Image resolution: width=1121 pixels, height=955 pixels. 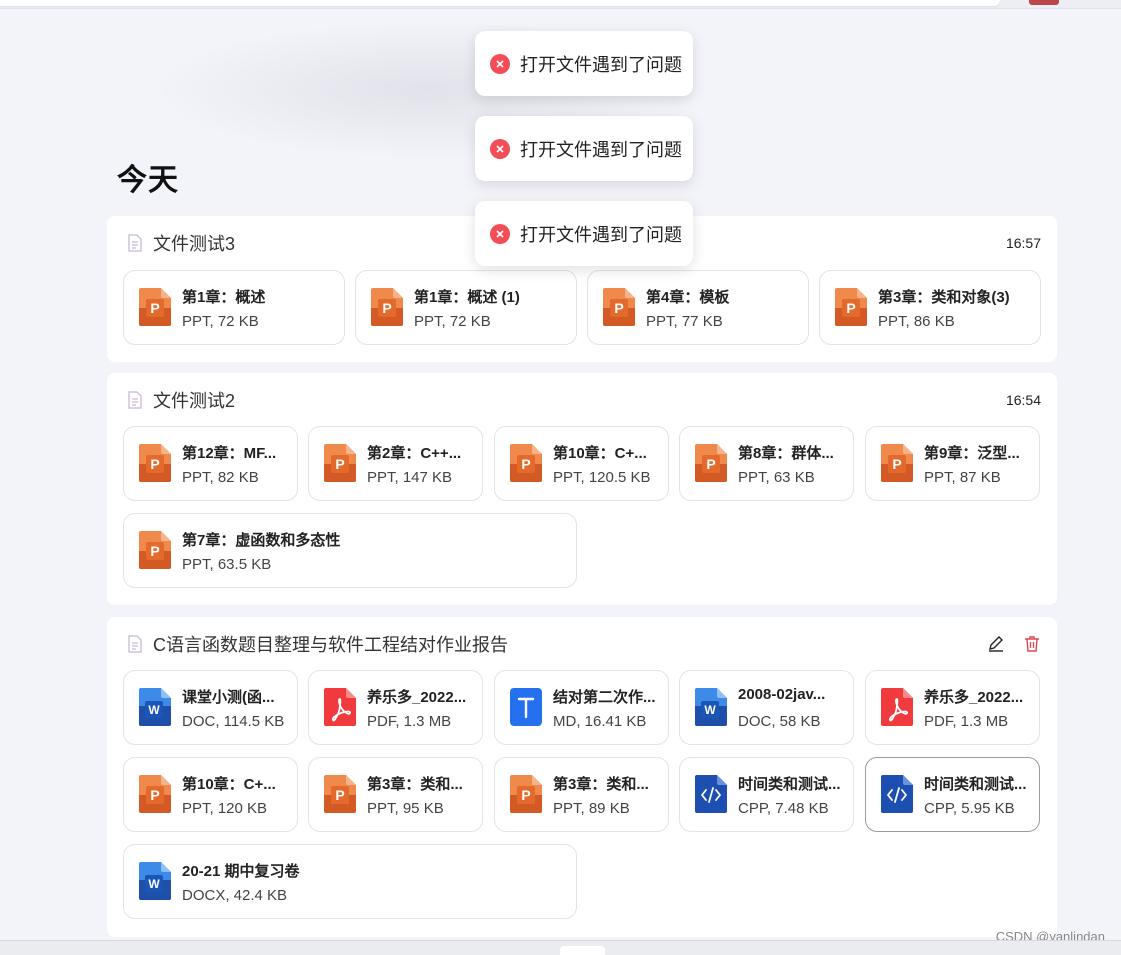 I want to click on file-tile: P 第3章：类和... PPT, 95 KB, so click(x=395, y=794).